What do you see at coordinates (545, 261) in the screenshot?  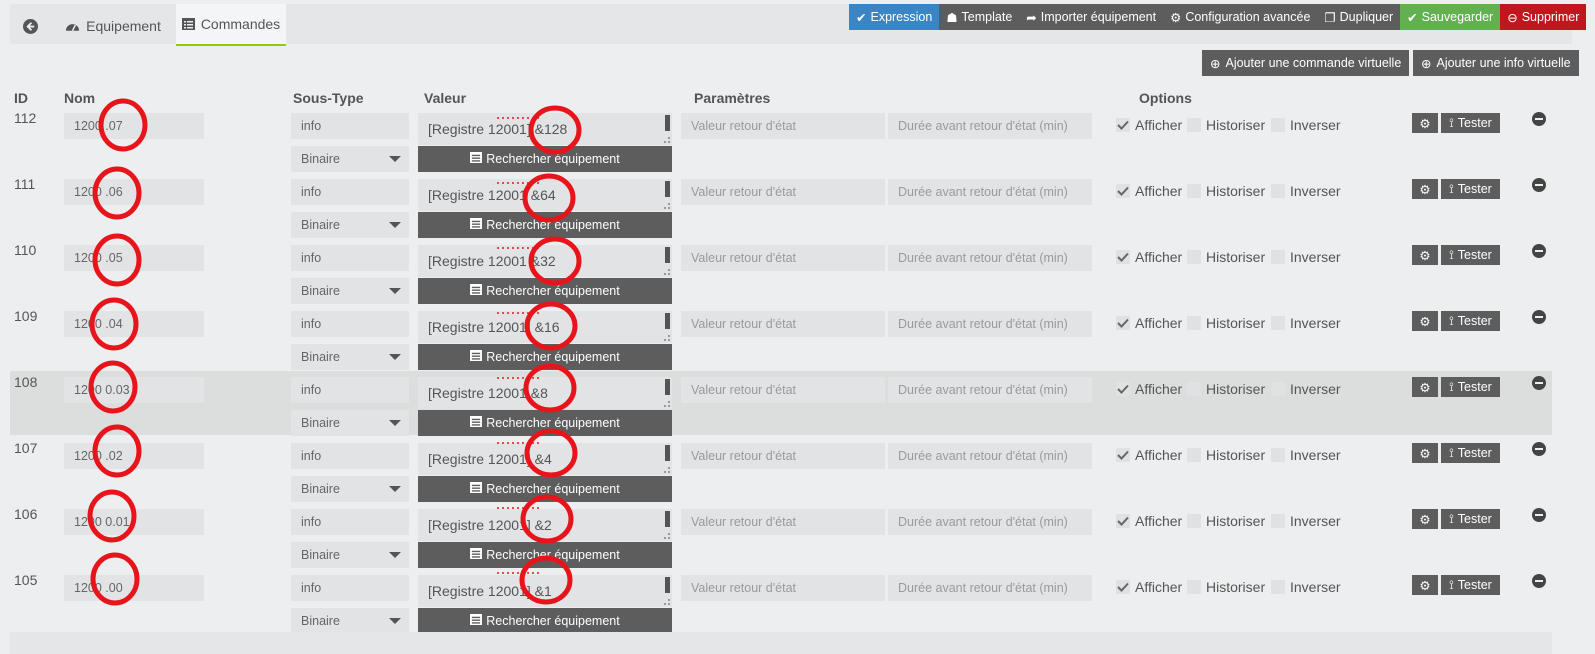 I see `value-textarea: [Registre 12001 &32` at bounding box center [545, 261].